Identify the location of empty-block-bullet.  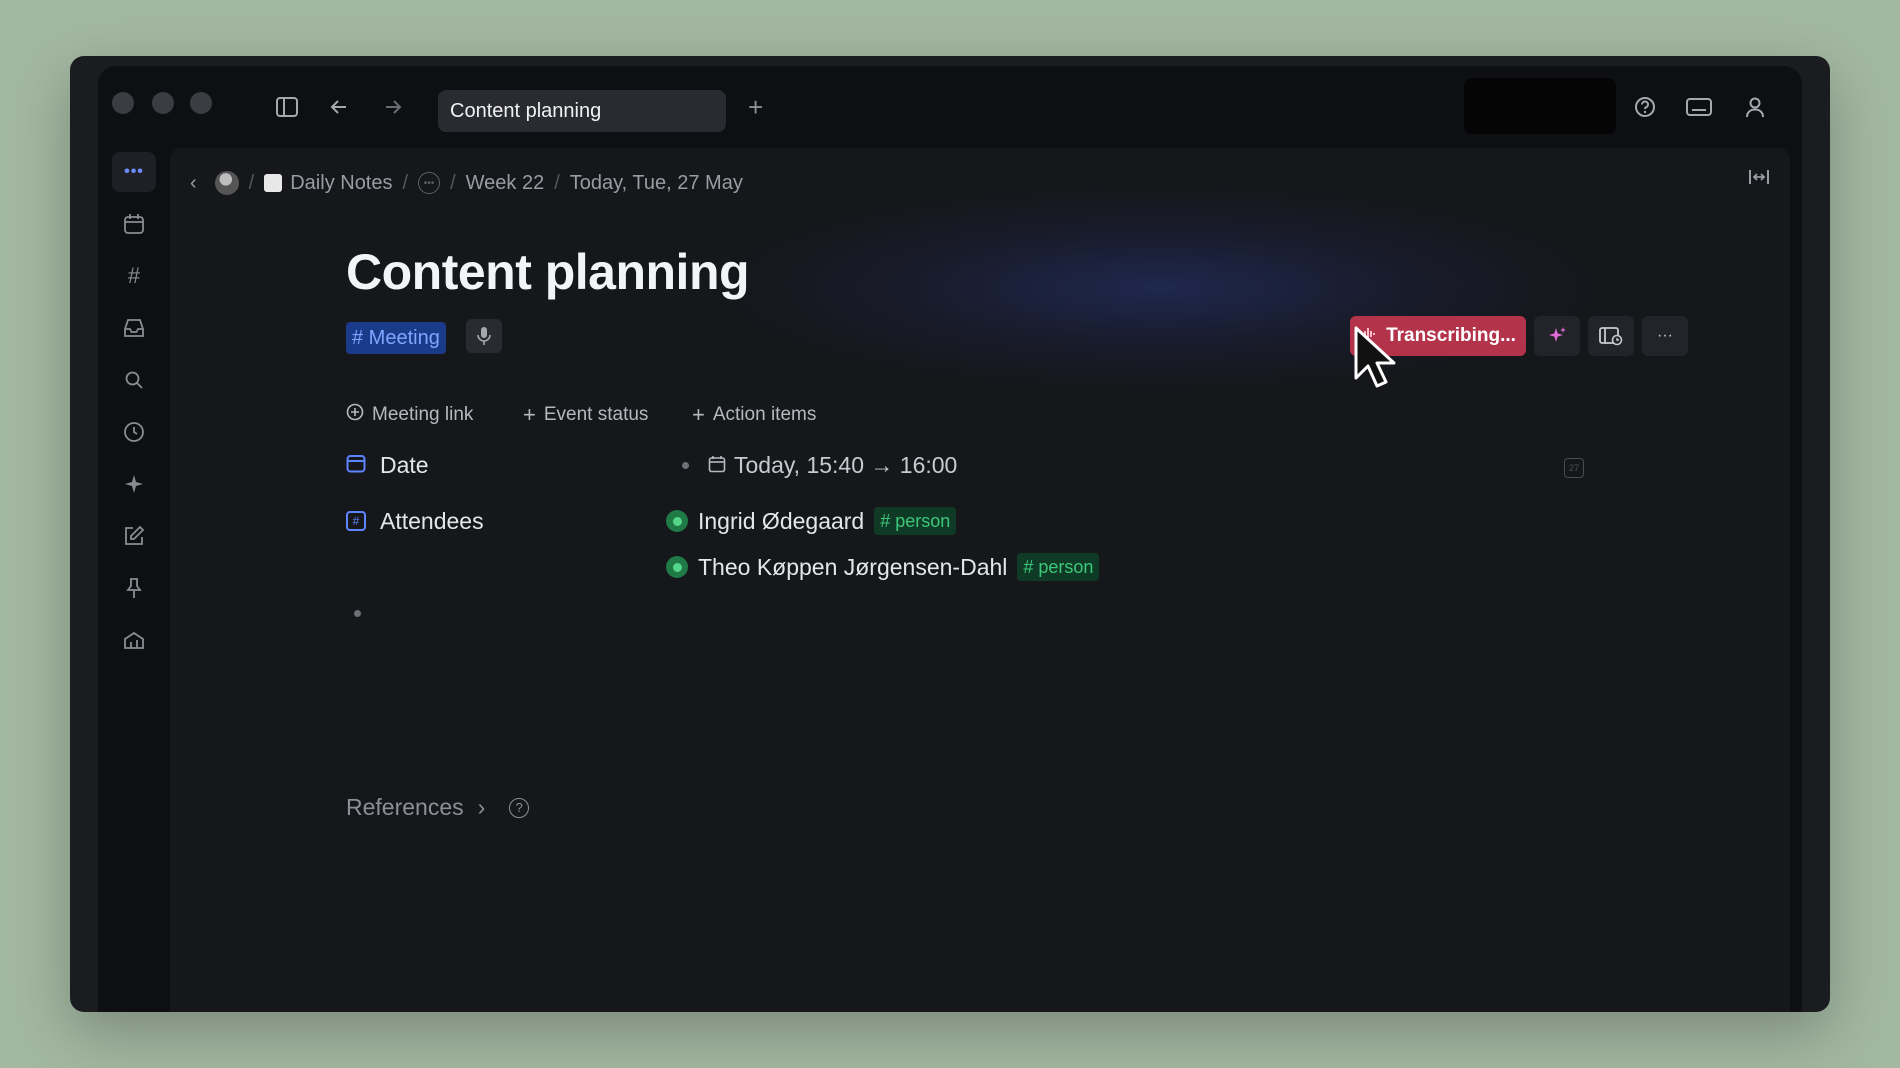
(357, 613).